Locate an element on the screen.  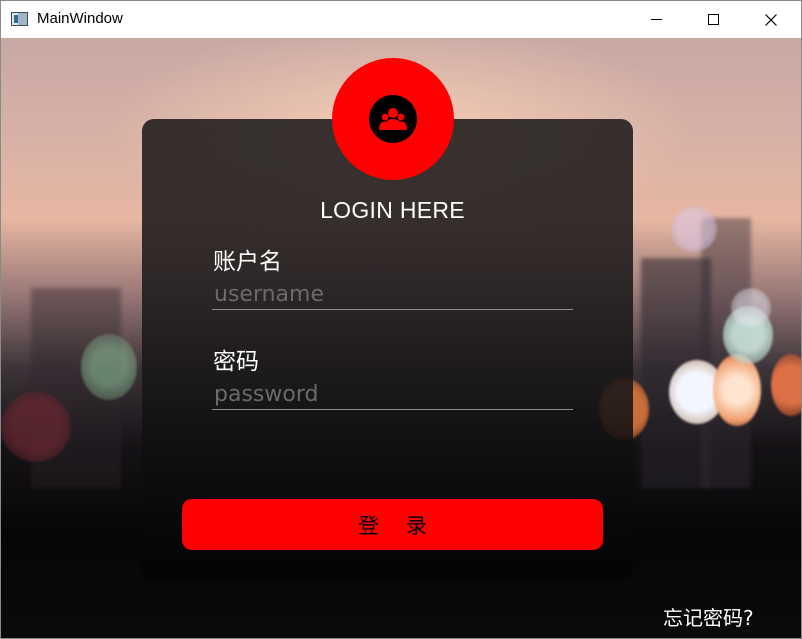
minimize-icon is located at coordinates (656, 19).